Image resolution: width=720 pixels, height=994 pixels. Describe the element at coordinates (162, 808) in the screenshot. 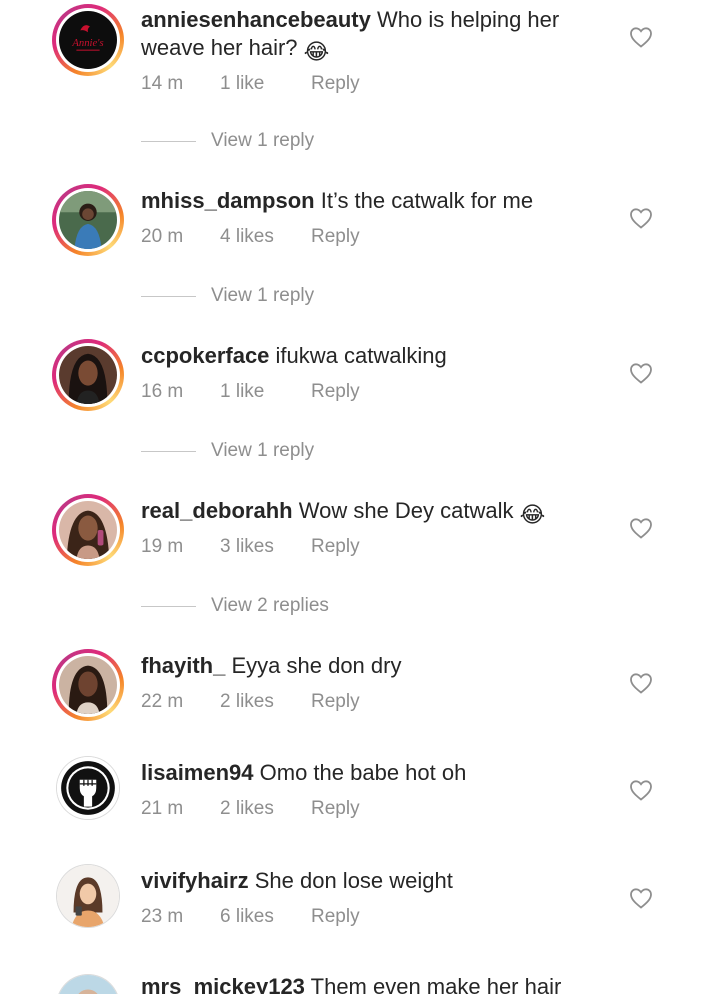

I see `comment-time: 21 m` at that location.